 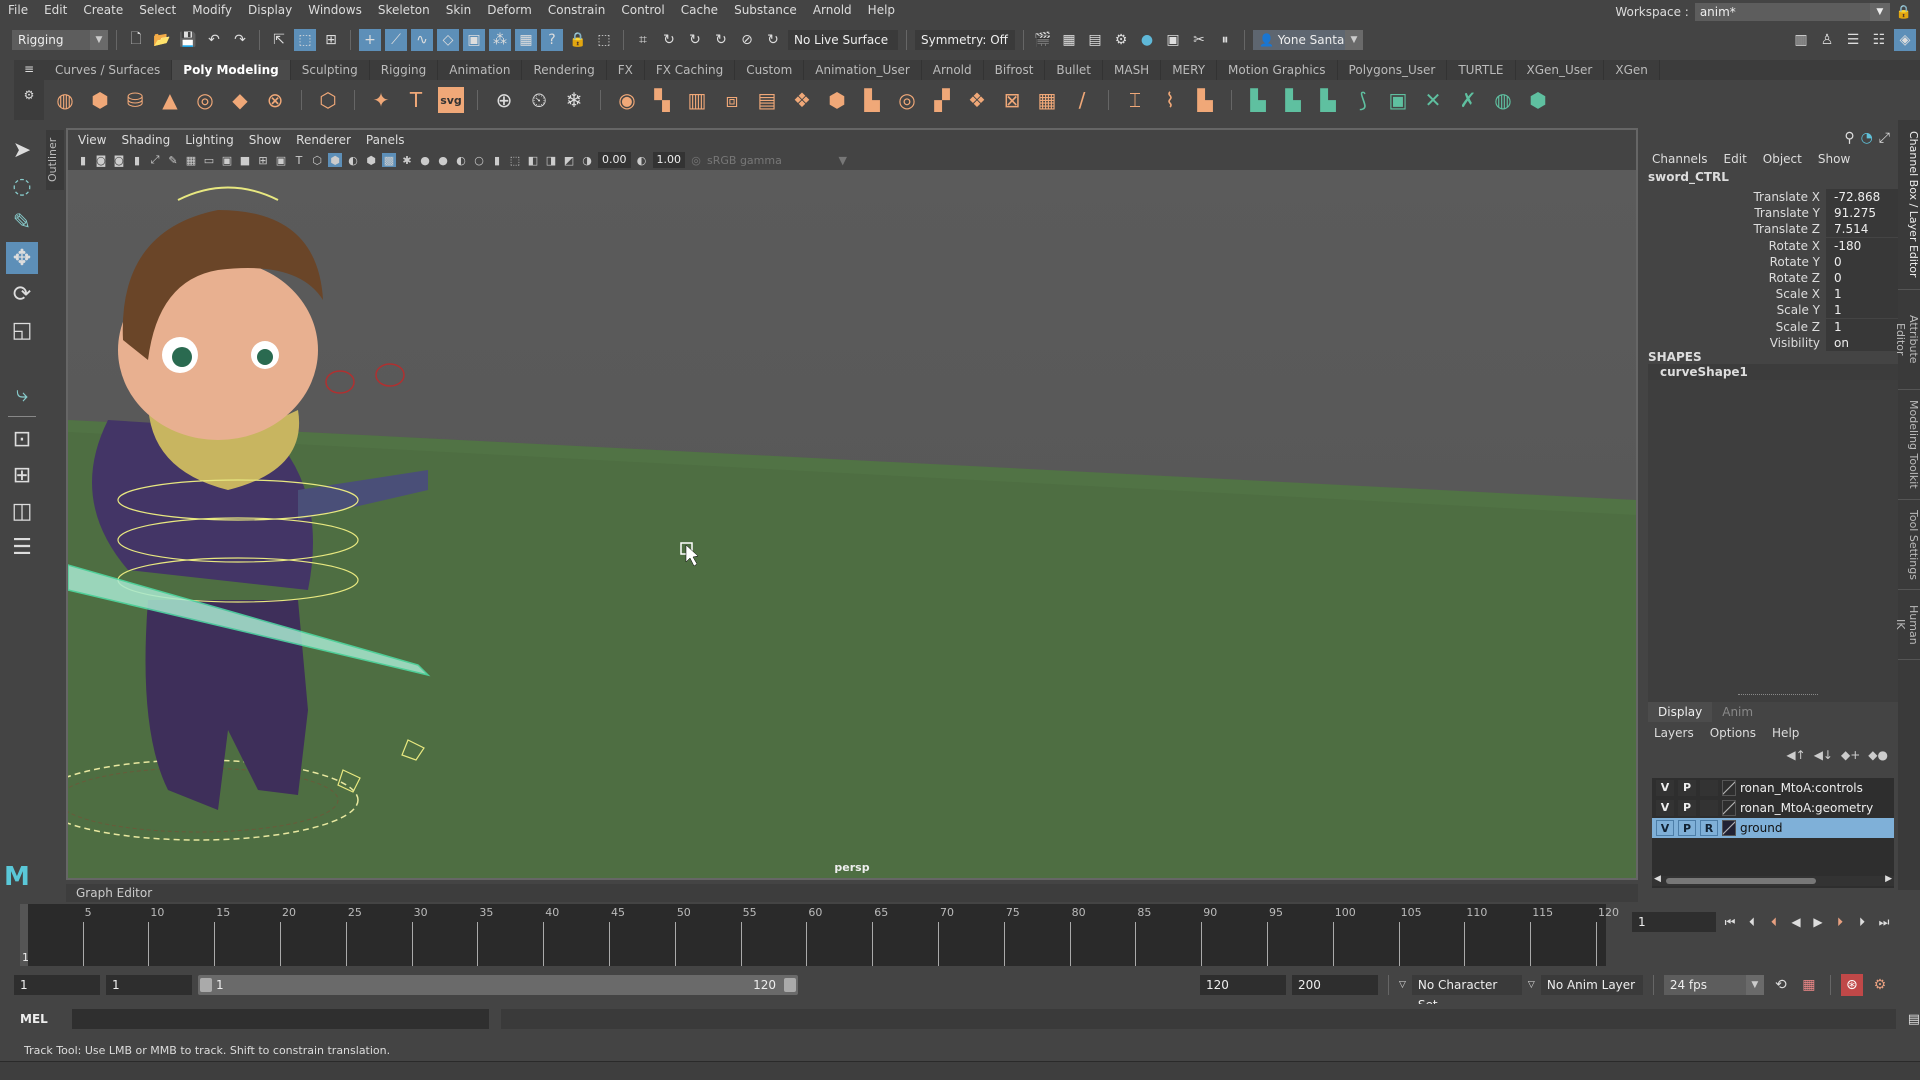 I want to click on color-management-icon: ◎, so click(x=696, y=160).